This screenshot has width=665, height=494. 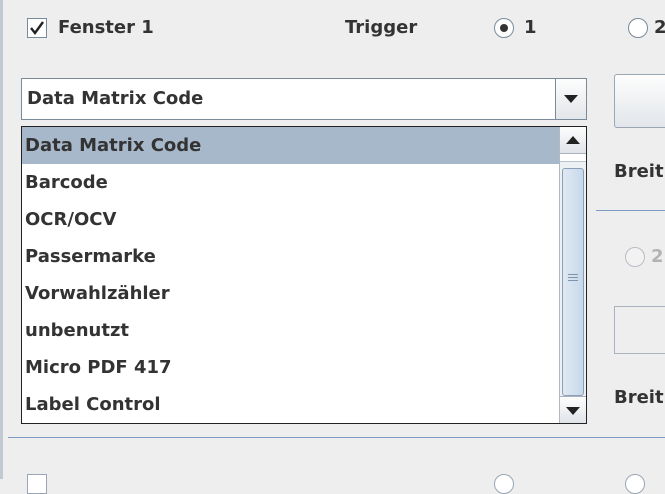 What do you see at coordinates (659, 28) in the screenshot?
I see `trigger-radio-2-label: 2` at bounding box center [659, 28].